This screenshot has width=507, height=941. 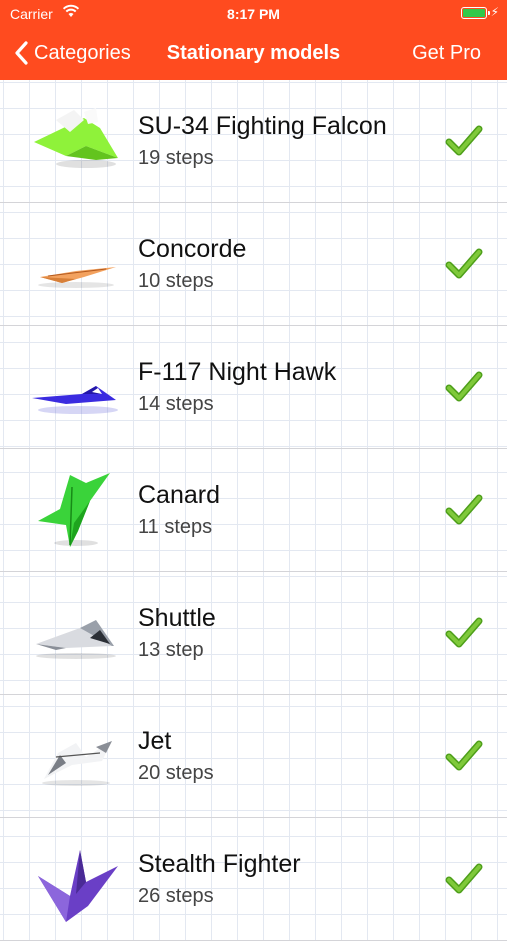 I want to click on list-item: Canard 11 steps, so click(x=253, y=510).